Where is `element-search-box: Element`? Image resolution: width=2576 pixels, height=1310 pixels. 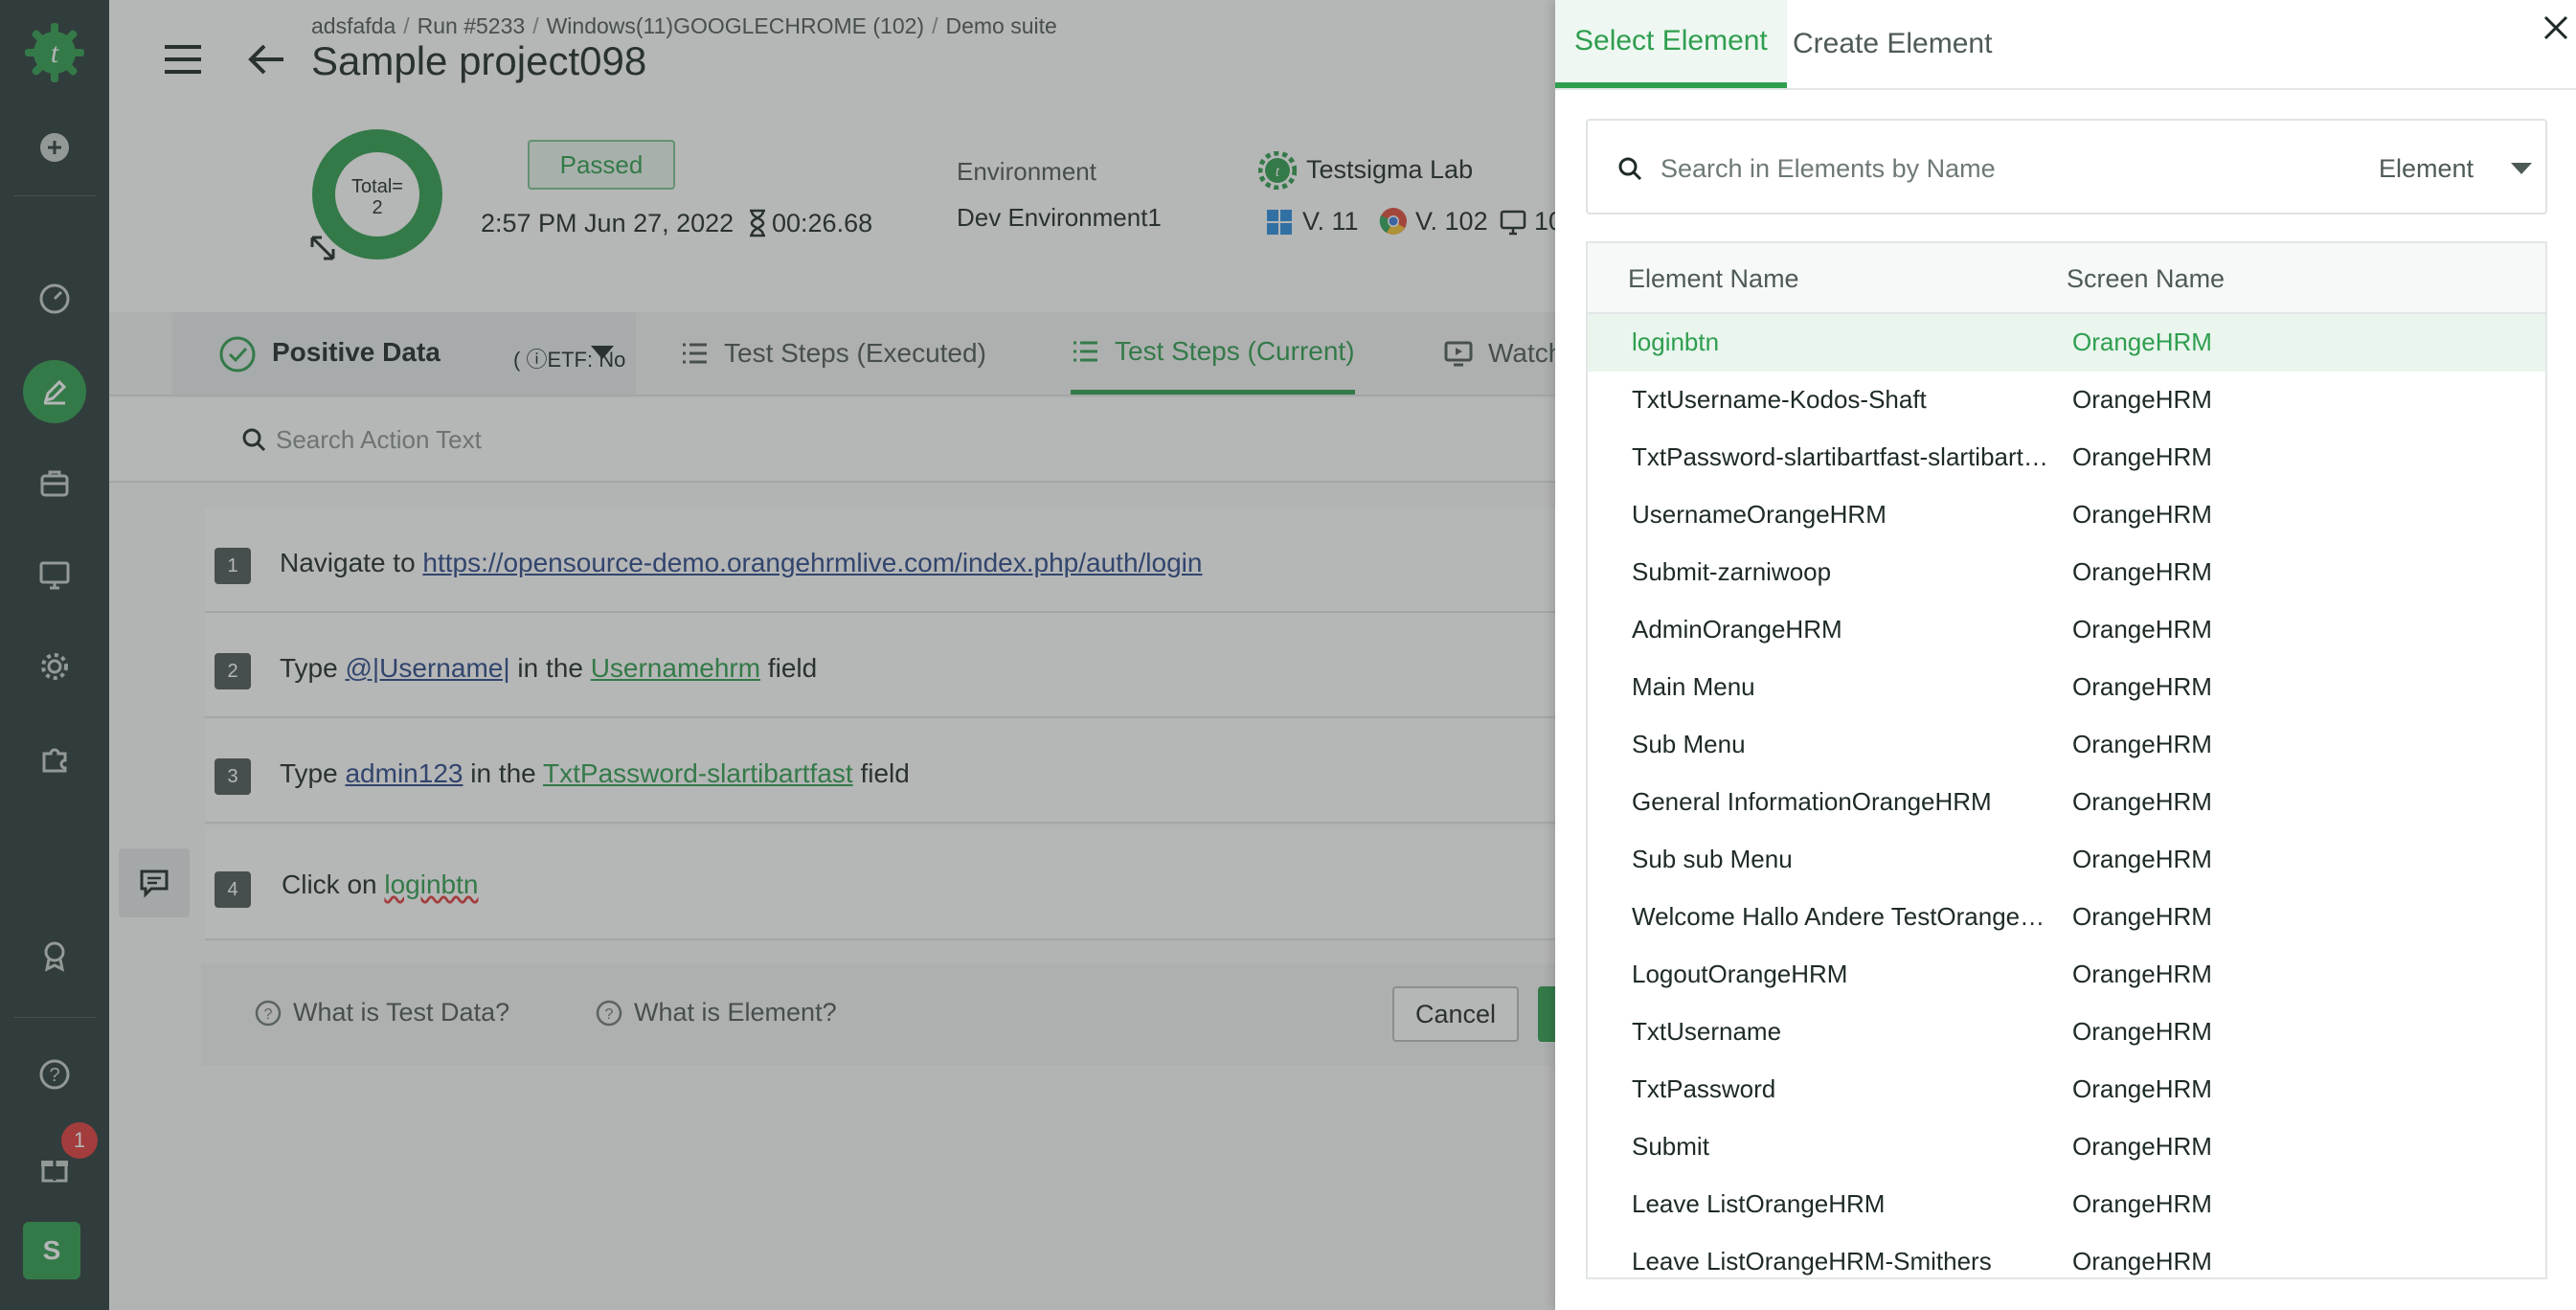 element-search-box: Element is located at coordinates (2066, 167).